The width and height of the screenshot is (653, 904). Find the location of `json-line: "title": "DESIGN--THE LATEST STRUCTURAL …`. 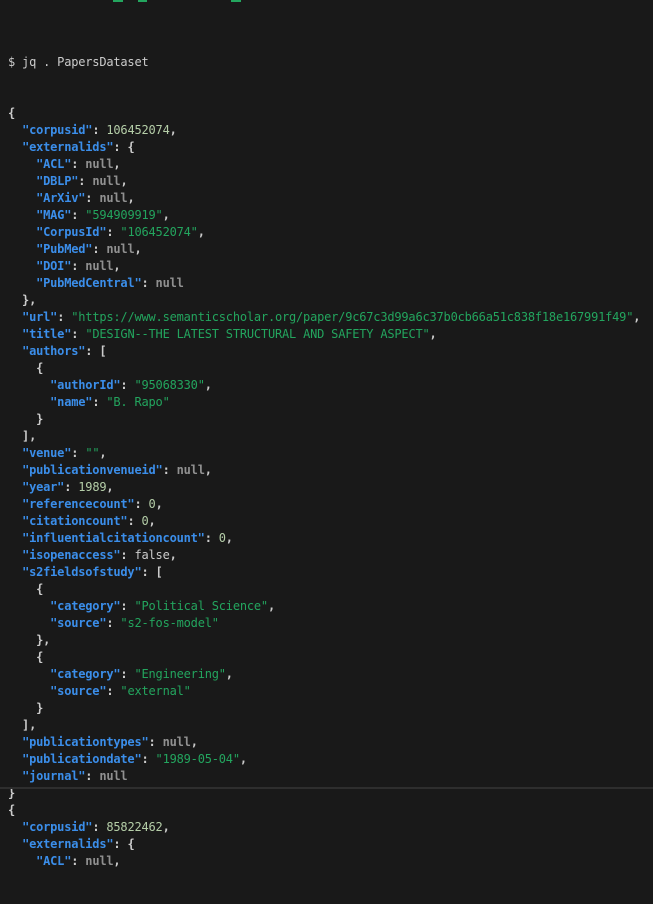

json-line: "title": "DESIGN--THE LATEST STRUCTURAL … is located at coordinates (330, 334).